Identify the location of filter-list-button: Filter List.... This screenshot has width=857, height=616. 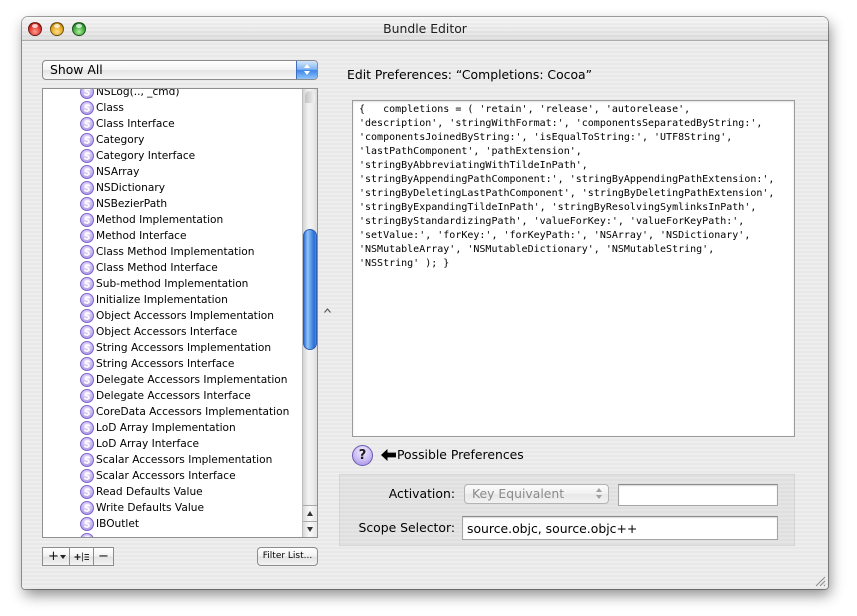
(287, 556).